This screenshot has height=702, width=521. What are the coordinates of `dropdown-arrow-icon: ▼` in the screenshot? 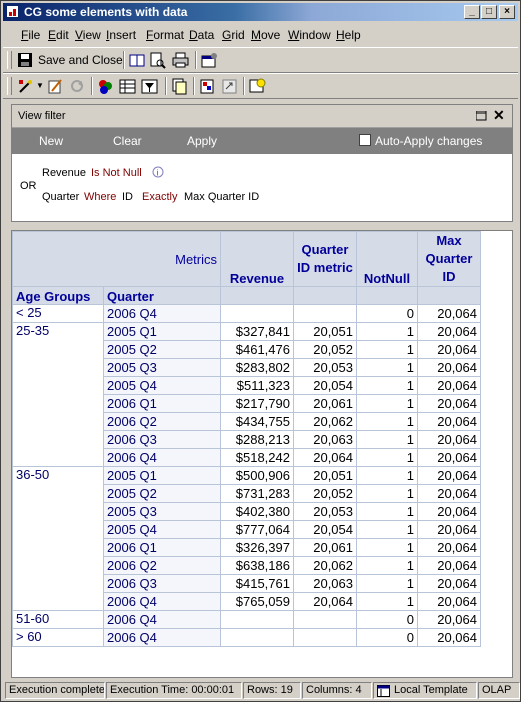 It's located at (40, 85).